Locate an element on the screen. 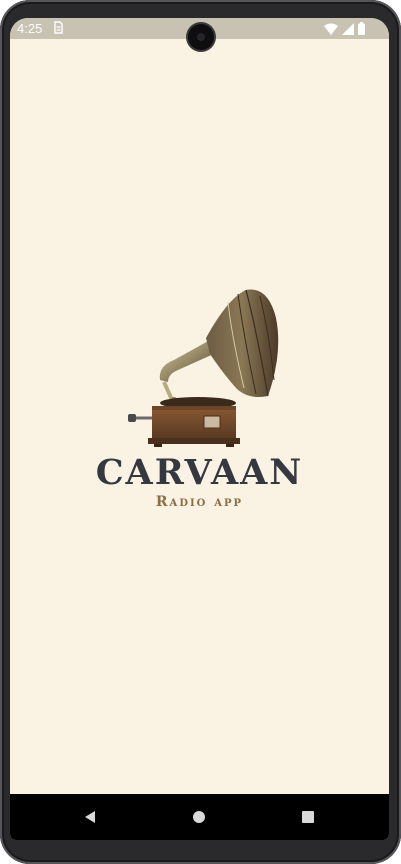  status-icons is located at coordinates (344, 28).